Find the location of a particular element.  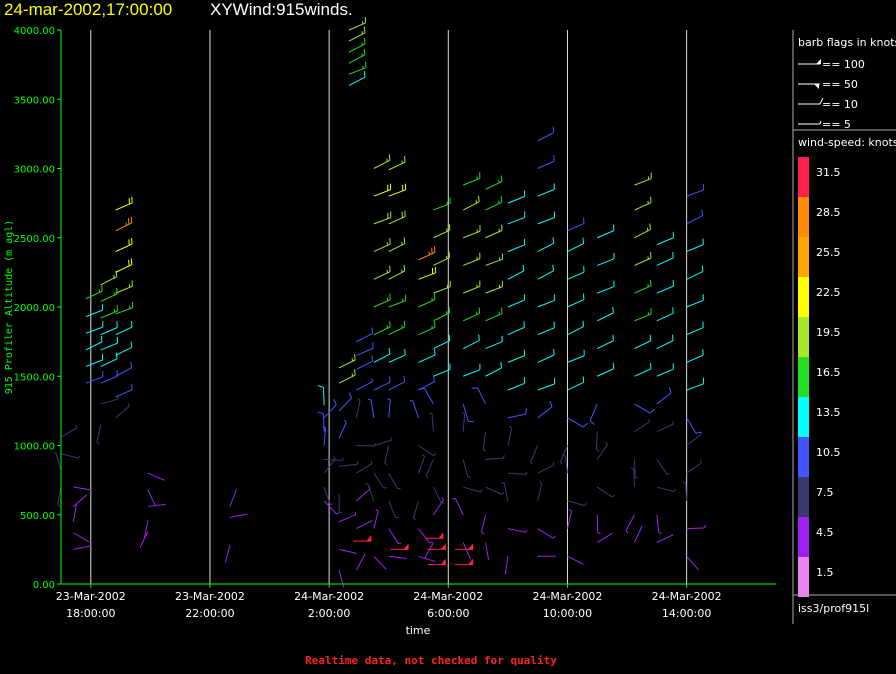

x-tick-time: 2:00:00 is located at coordinates (329, 613).